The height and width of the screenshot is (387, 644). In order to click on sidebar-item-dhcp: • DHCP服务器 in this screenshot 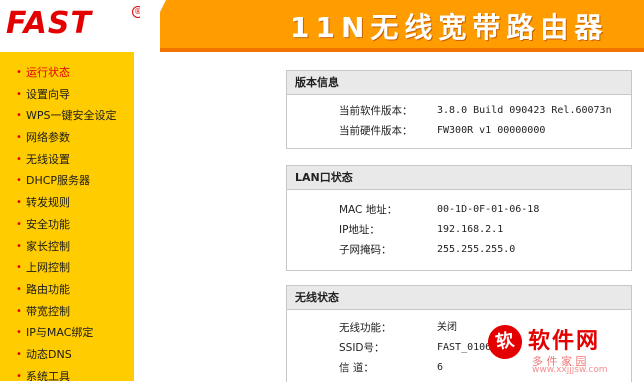, I will do `click(67, 181)`.